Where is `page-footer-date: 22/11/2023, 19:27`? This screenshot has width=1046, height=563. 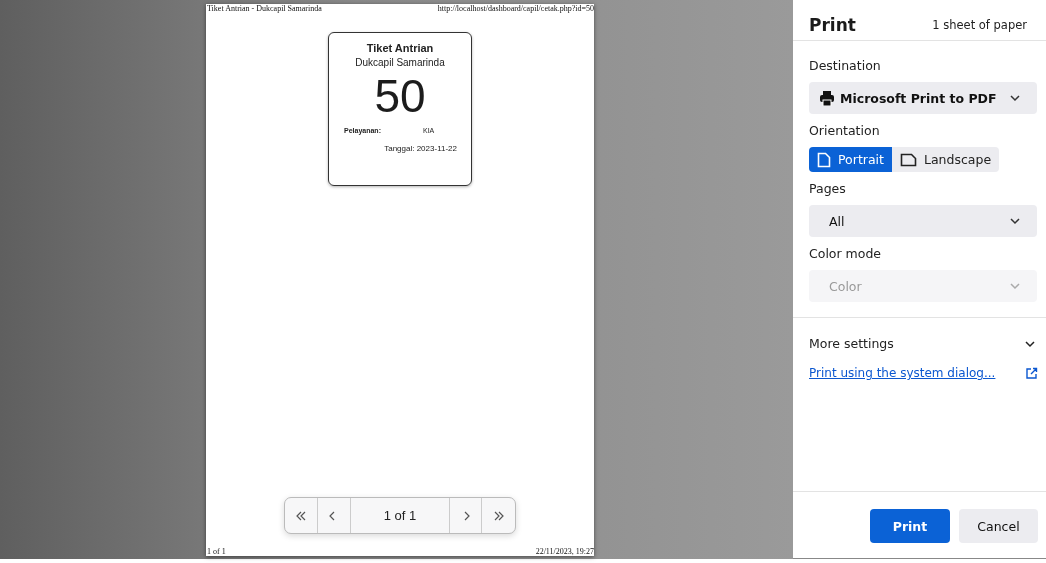
page-footer-date: 22/11/2023, 19:27 is located at coordinates (564, 551).